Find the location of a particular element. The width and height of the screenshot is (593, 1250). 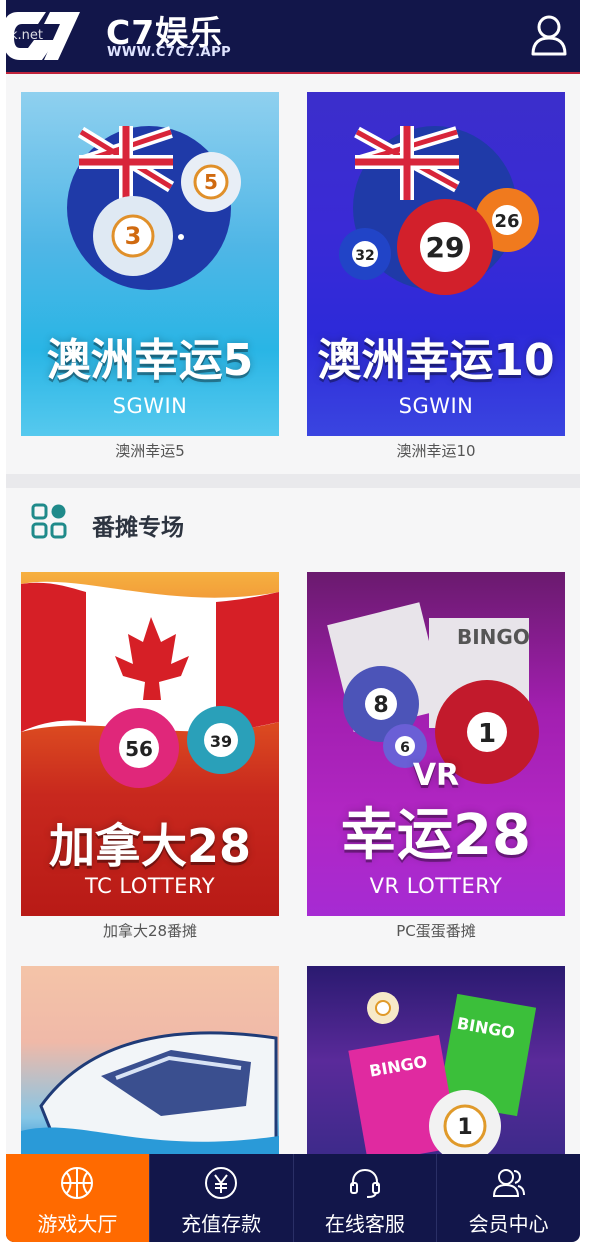

game-caption: 加拿大28番摊 is located at coordinates (150, 930).